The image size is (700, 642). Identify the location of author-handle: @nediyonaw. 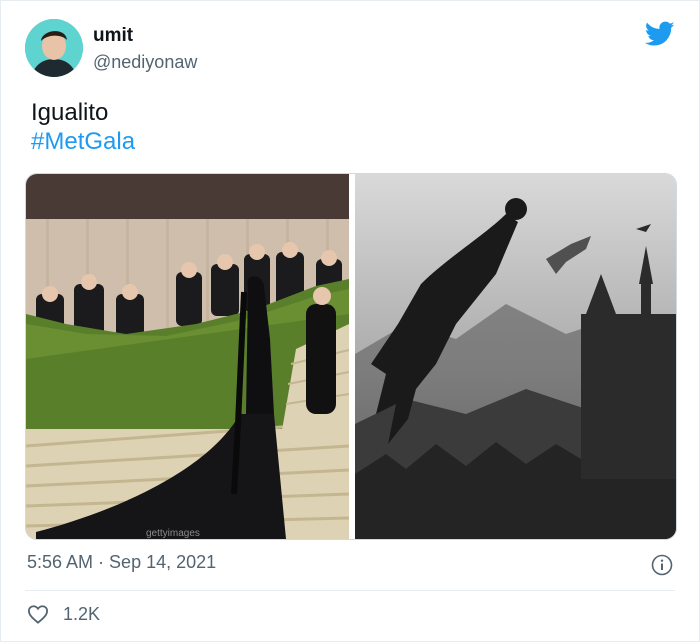
(145, 62).